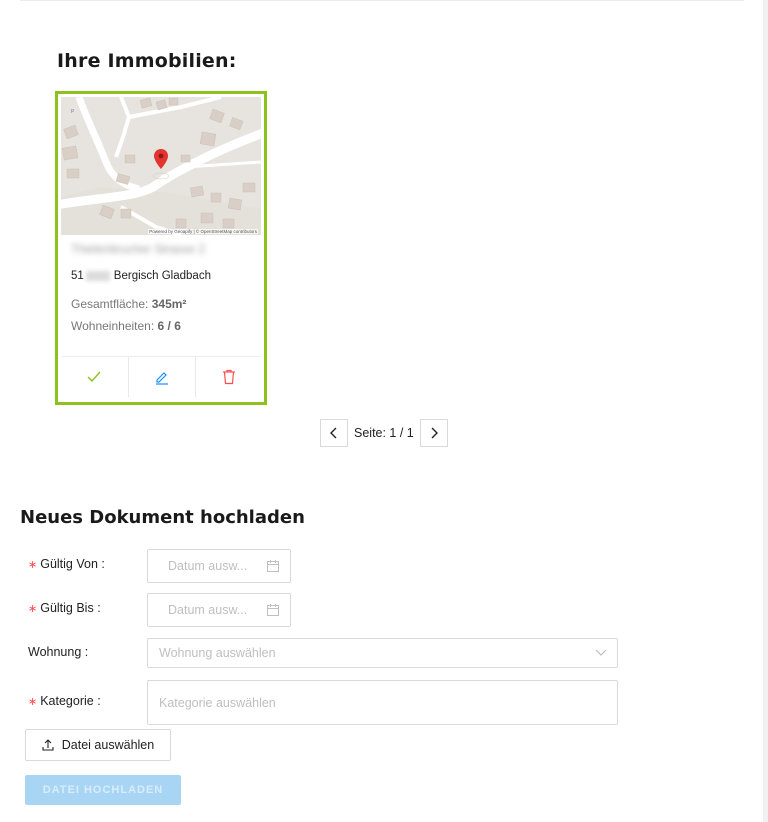  I want to click on valid-from-label-text: Gültig Von, so click(69, 564).